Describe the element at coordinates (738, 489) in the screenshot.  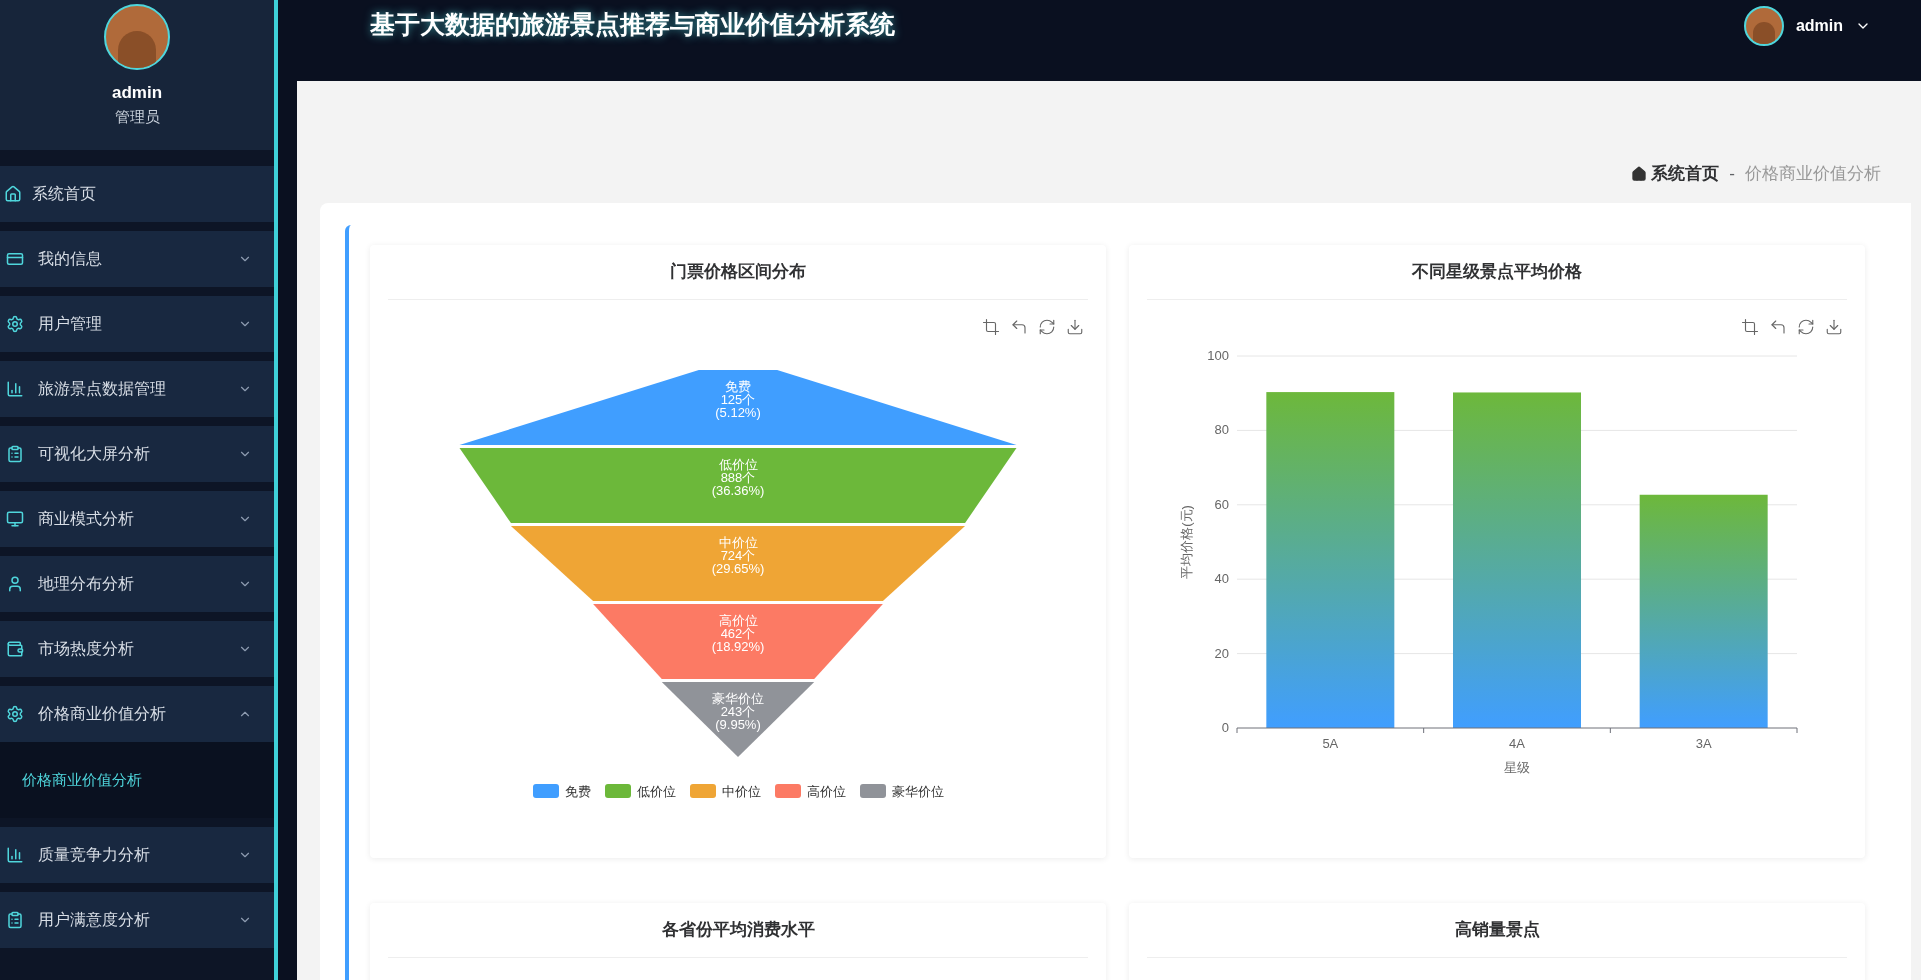
I see `segment-percent: (36.36%)` at that location.